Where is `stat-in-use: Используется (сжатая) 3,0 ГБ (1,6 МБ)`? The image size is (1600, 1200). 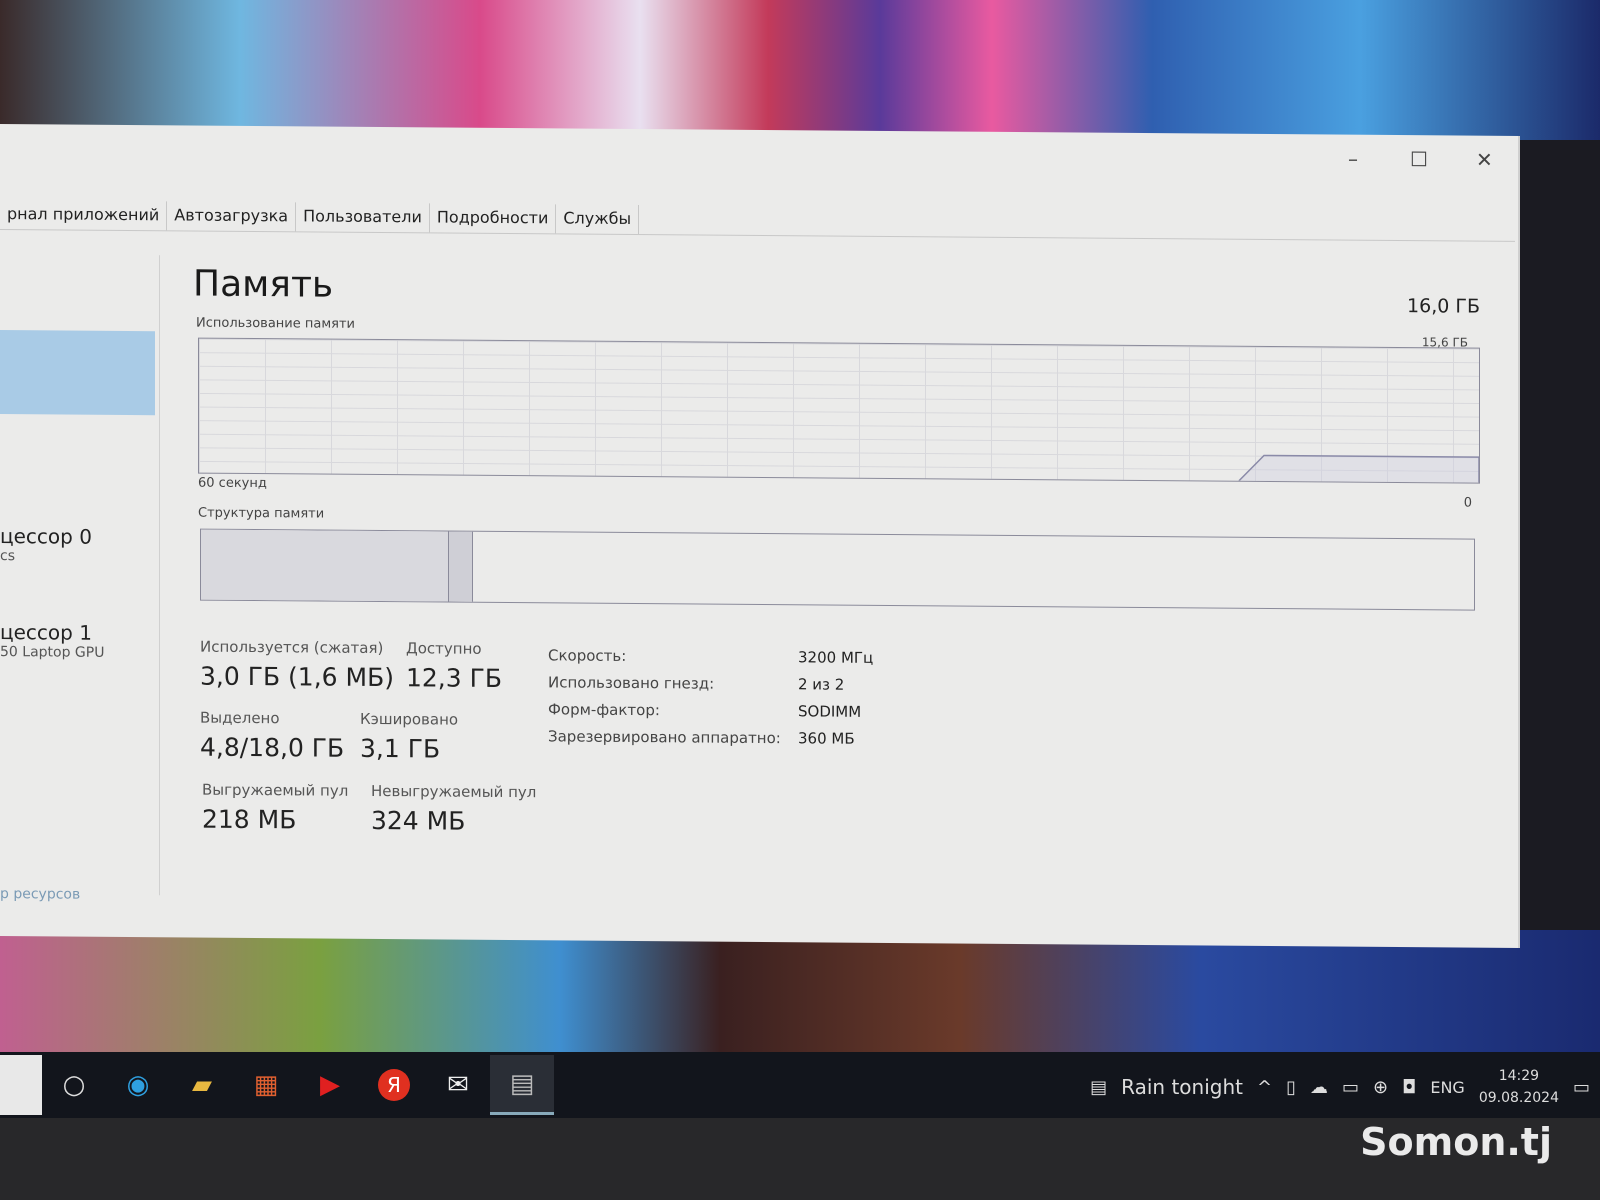 stat-in-use: Используется (сжатая) 3,0 ГБ (1,6 МБ) is located at coordinates (297, 665).